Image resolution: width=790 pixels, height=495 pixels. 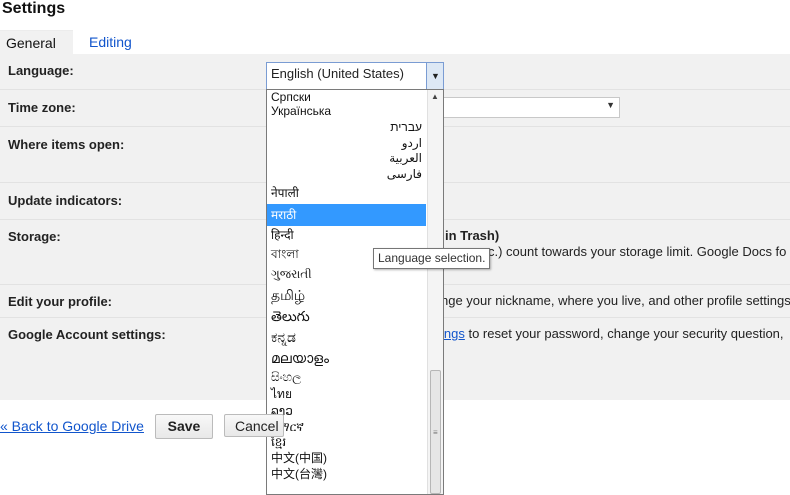 I want to click on account-label: Google Account settings:, so click(x=87, y=334).